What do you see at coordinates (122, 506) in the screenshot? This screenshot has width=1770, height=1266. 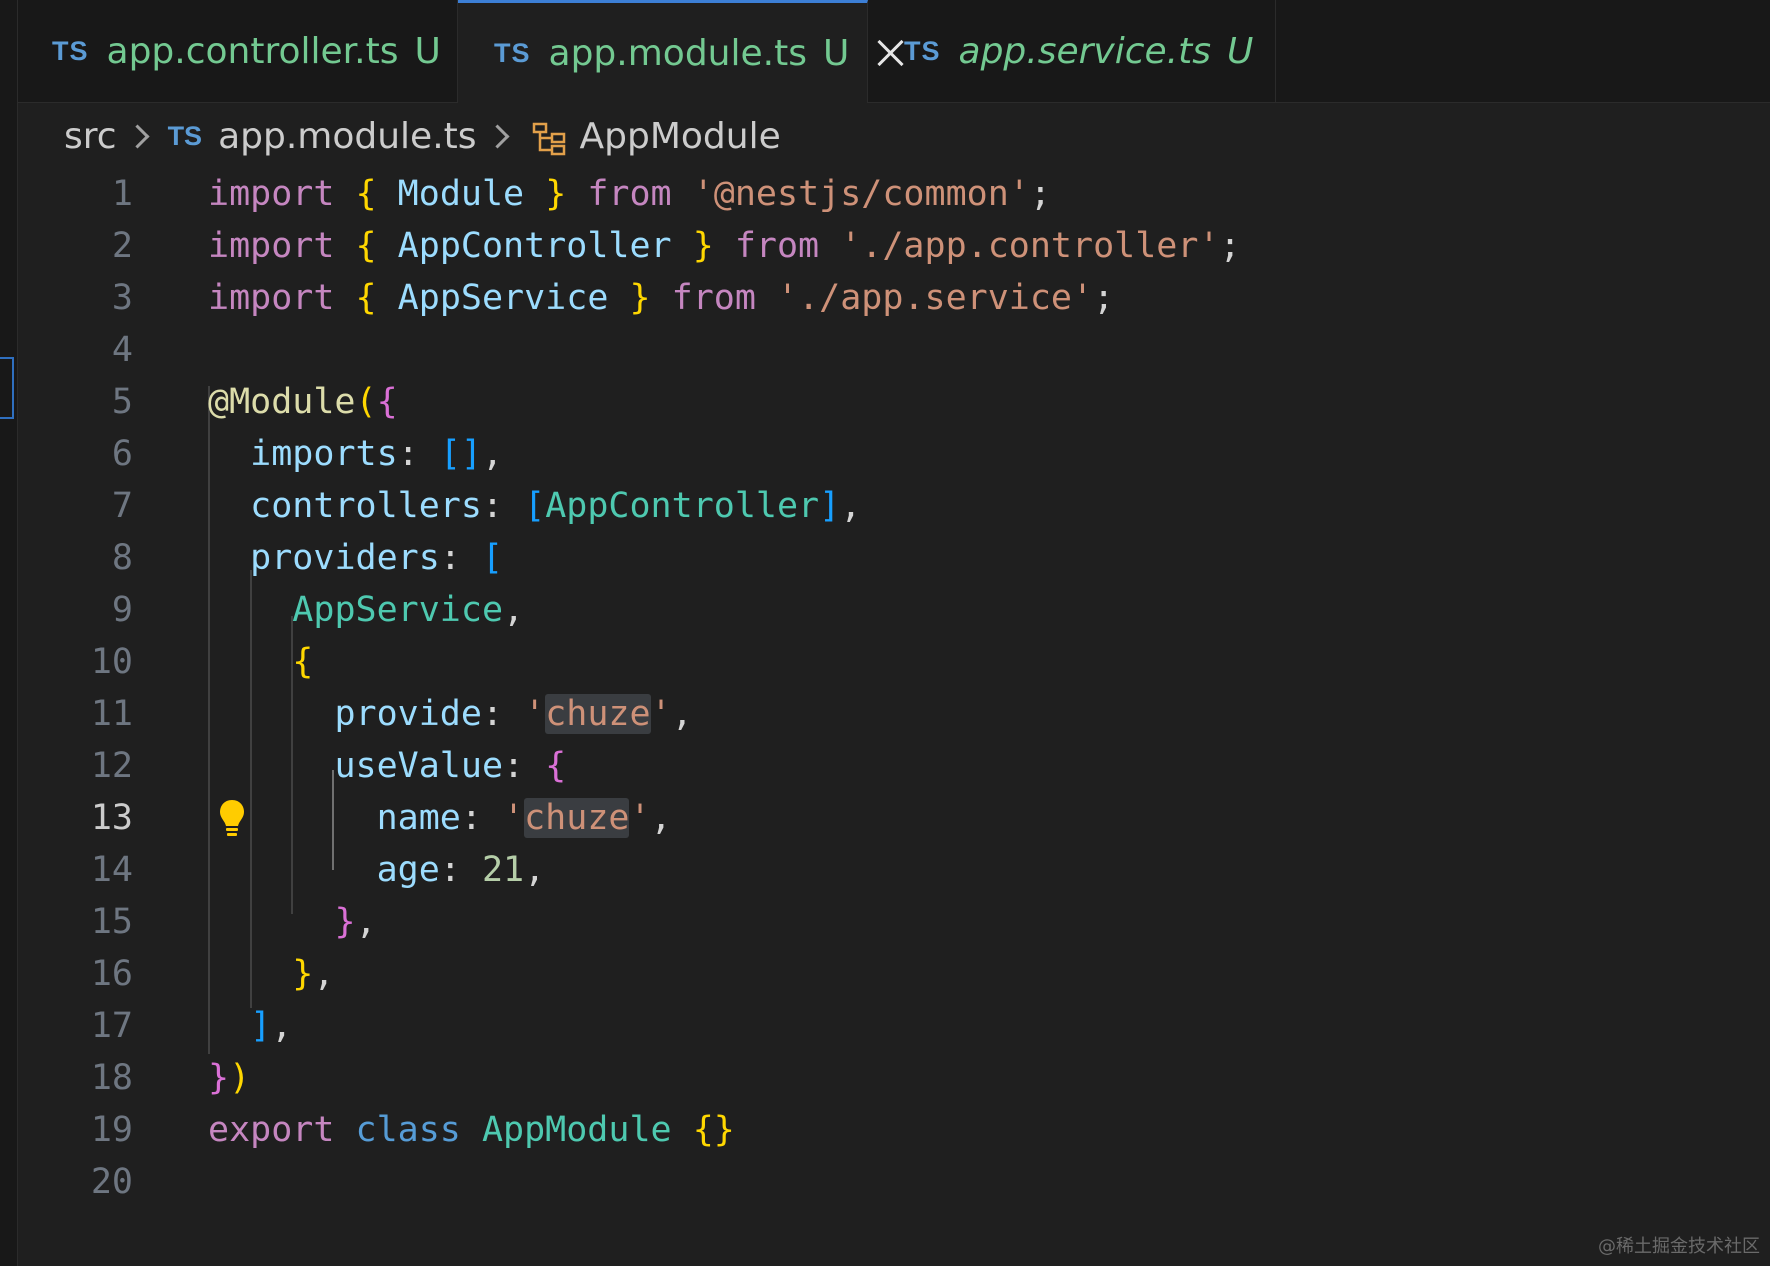 I see `line-number: 7` at bounding box center [122, 506].